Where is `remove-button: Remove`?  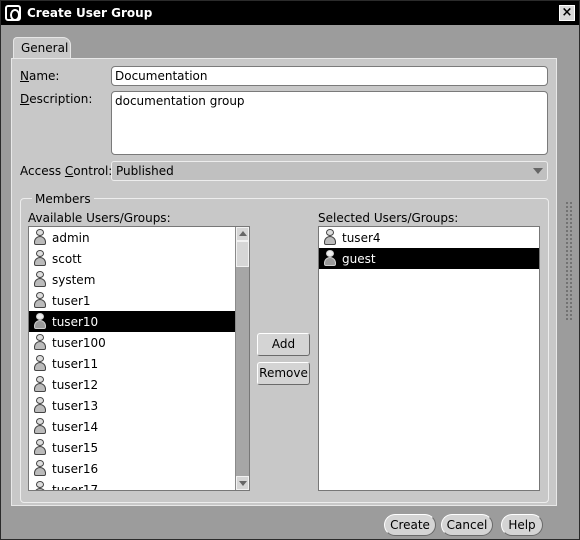 remove-button: Remove is located at coordinates (283, 373).